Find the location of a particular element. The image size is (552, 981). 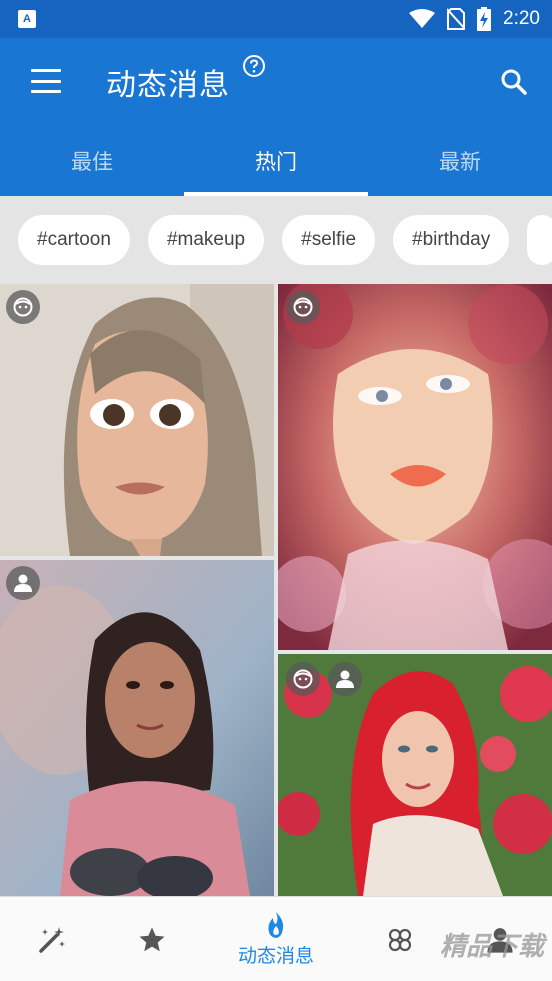

nav-item-lucky is located at coordinates (400, 939).